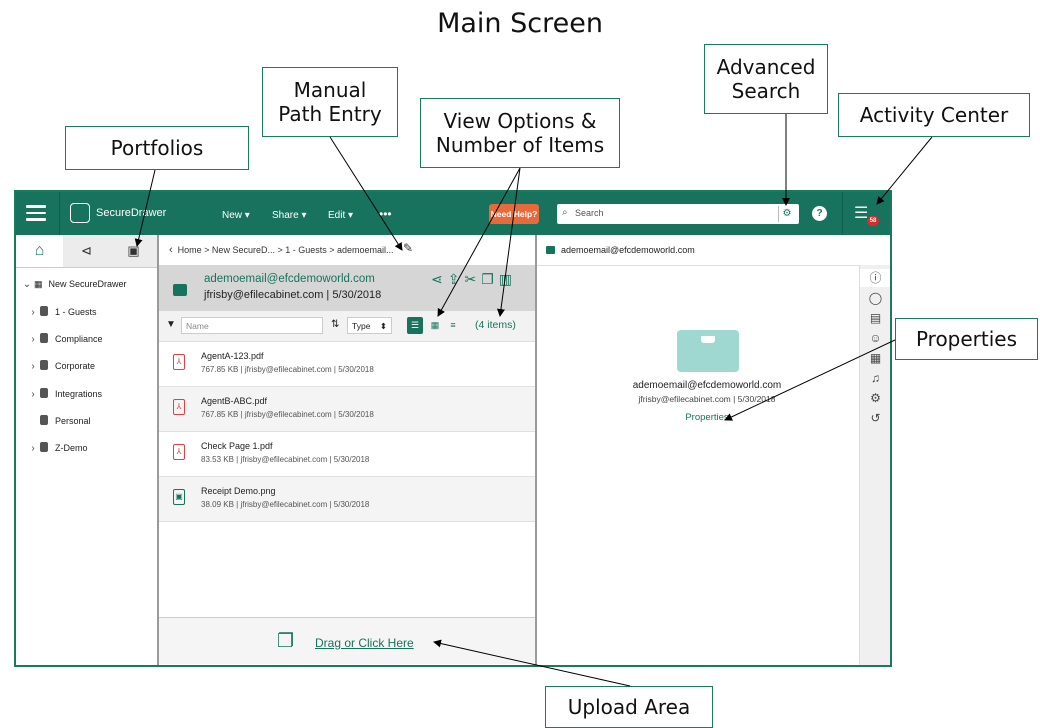 Image resolution: width=1040 pixels, height=728 pixels. I want to click on bell-icon: ♫, so click(875, 378).